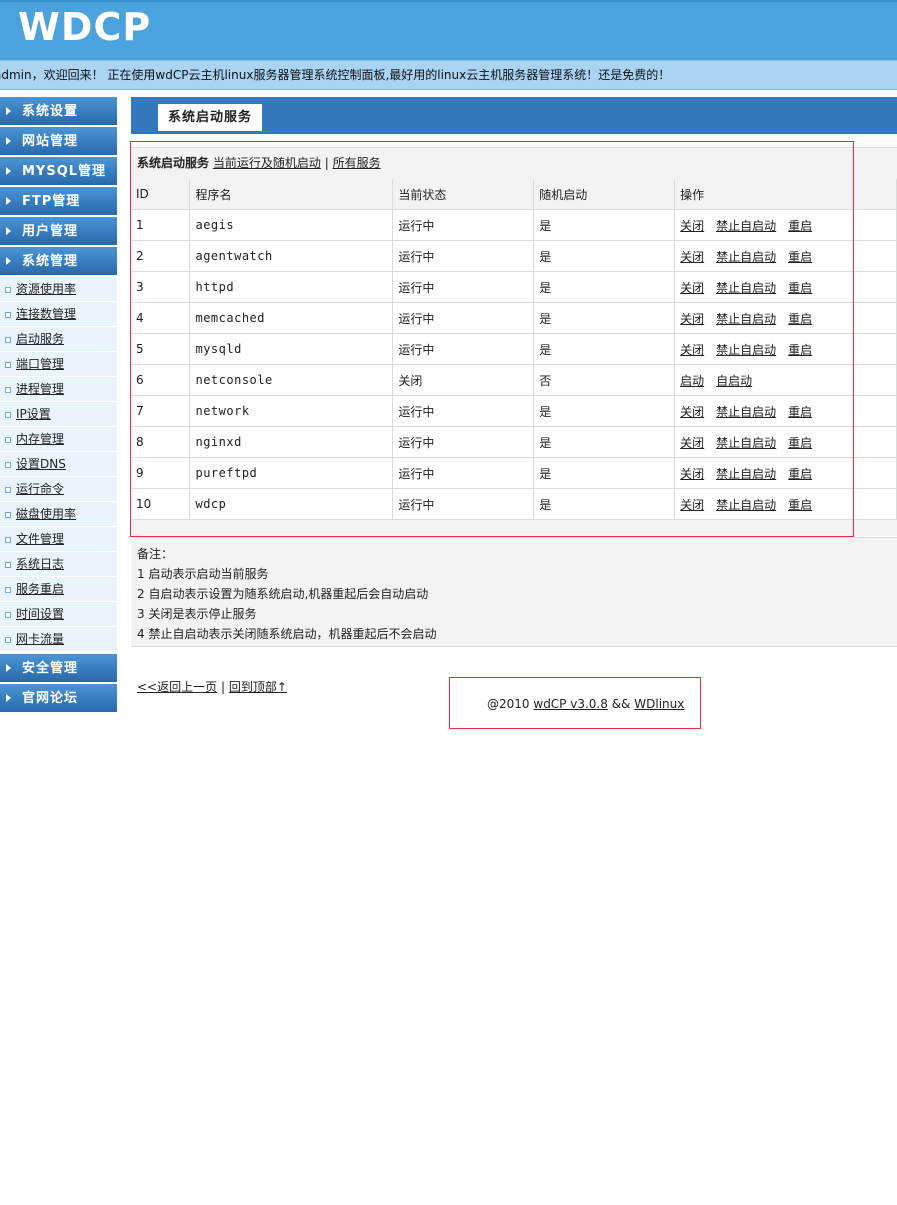 This screenshot has height=1205, width=897. Describe the element at coordinates (570, 704) in the screenshot. I see `footer-product-link: wdCP v3.0.8` at that location.